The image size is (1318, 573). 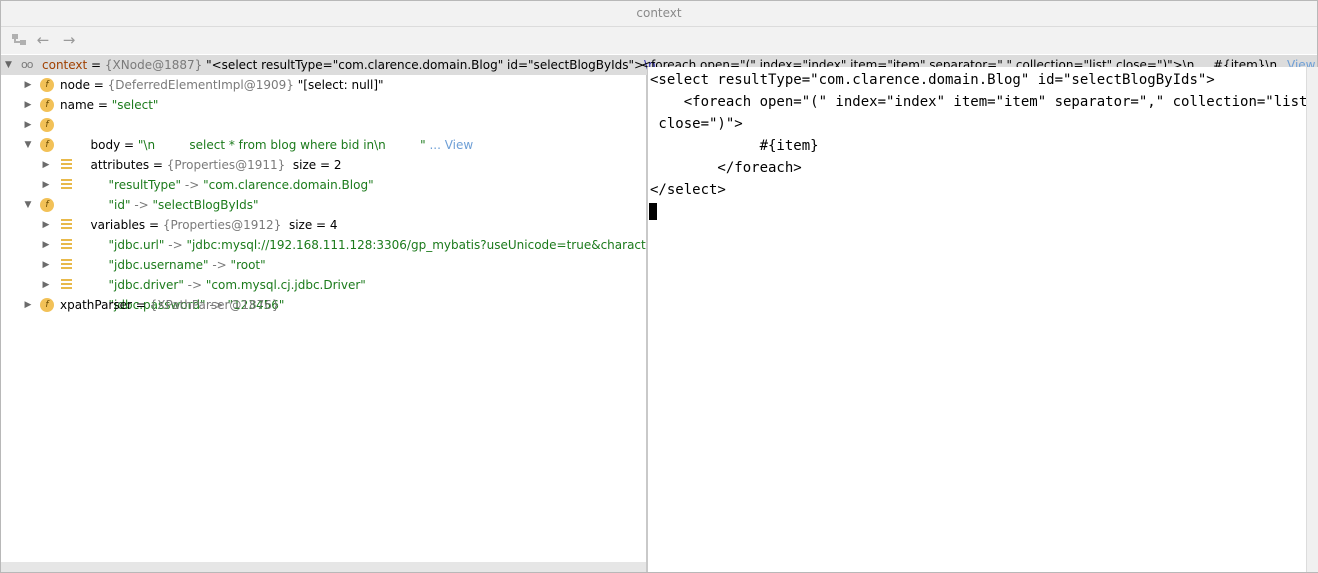 What do you see at coordinates (688, 190) in the screenshot?
I see `value-line: </select>` at bounding box center [688, 190].